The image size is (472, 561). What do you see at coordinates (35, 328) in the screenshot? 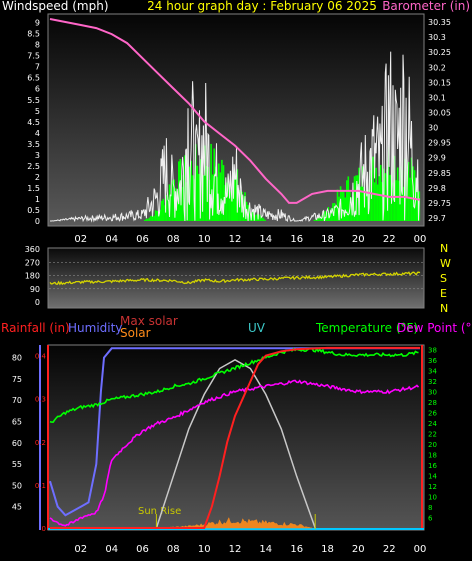
I see `legend-rainfall: Rainfall (in)` at bounding box center [35, 328].